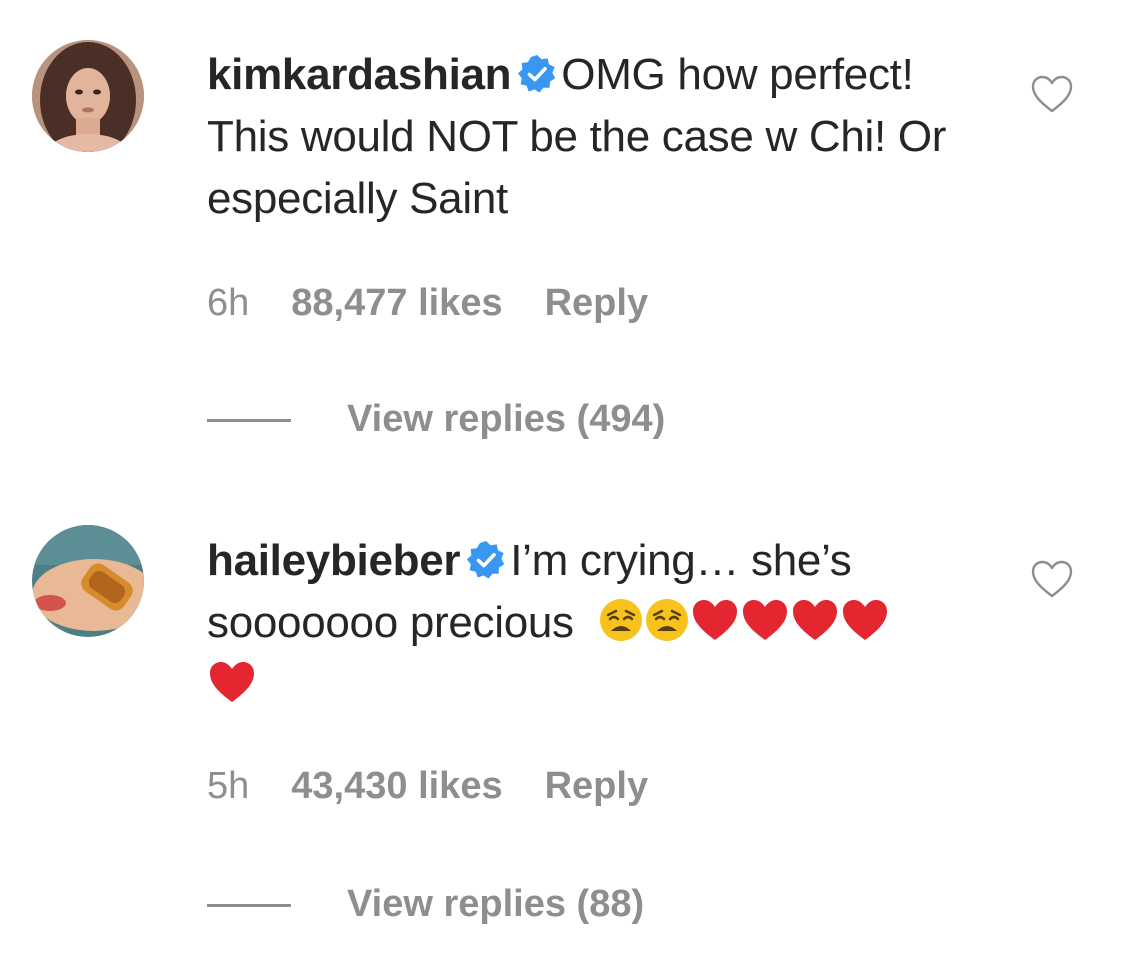 Image resolution: width=1122 pixels, height=966 pixels. I want to click on comment-text-line-2: sooooooo precious, so click(548, 622).